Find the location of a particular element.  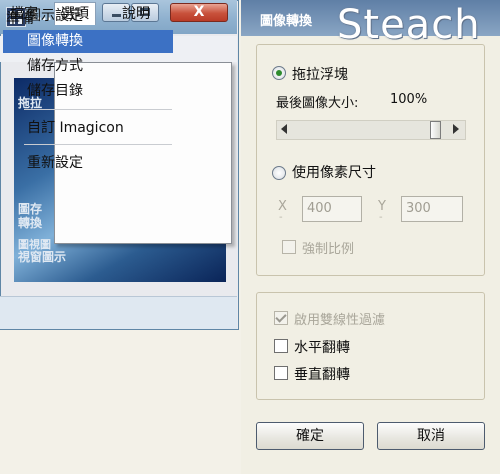

menu-item-image-convert: 圖像轉換 is located at coordinates (88, 41).